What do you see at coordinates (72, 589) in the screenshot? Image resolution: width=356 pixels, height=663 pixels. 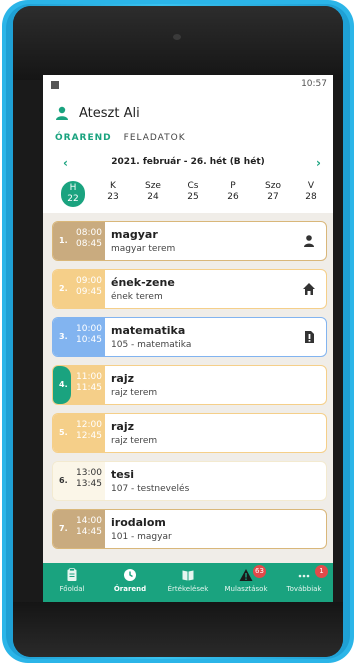 I see `nav-label: Főoldal` at bounding box center [72, 589].